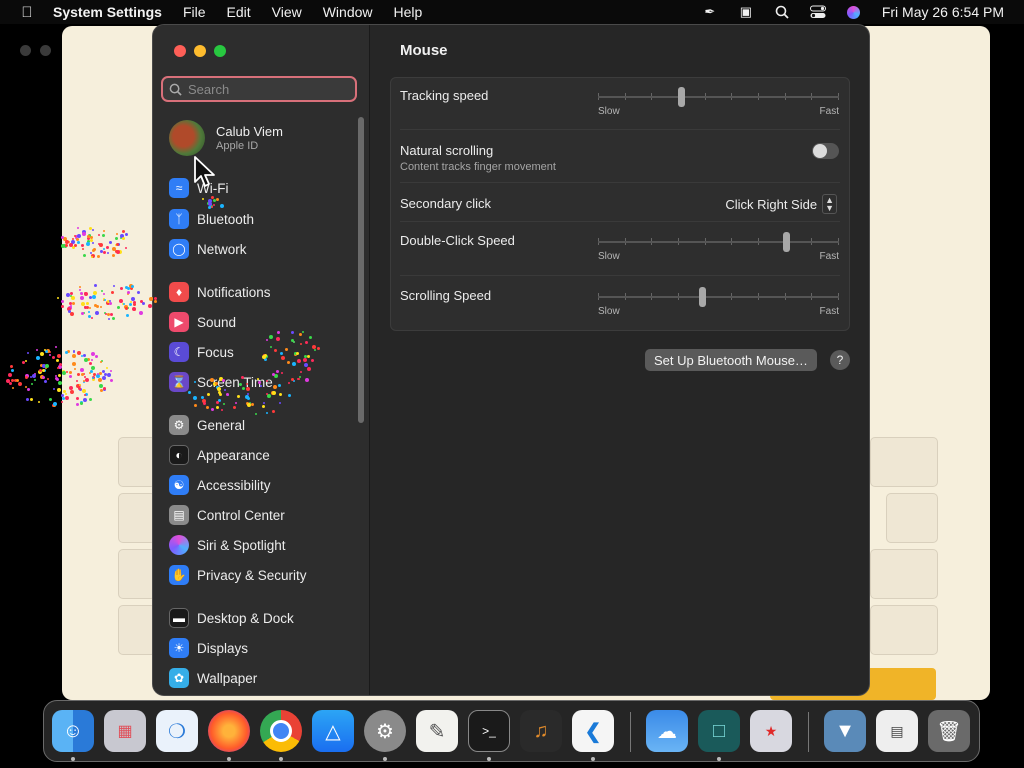 Image resolution: width=1024 pixels, height=768 pixels. What do you see at coordinates (949, 731) in the screenshot?
I see `trash-icon: 🗑` at bounding box center [949, 731].